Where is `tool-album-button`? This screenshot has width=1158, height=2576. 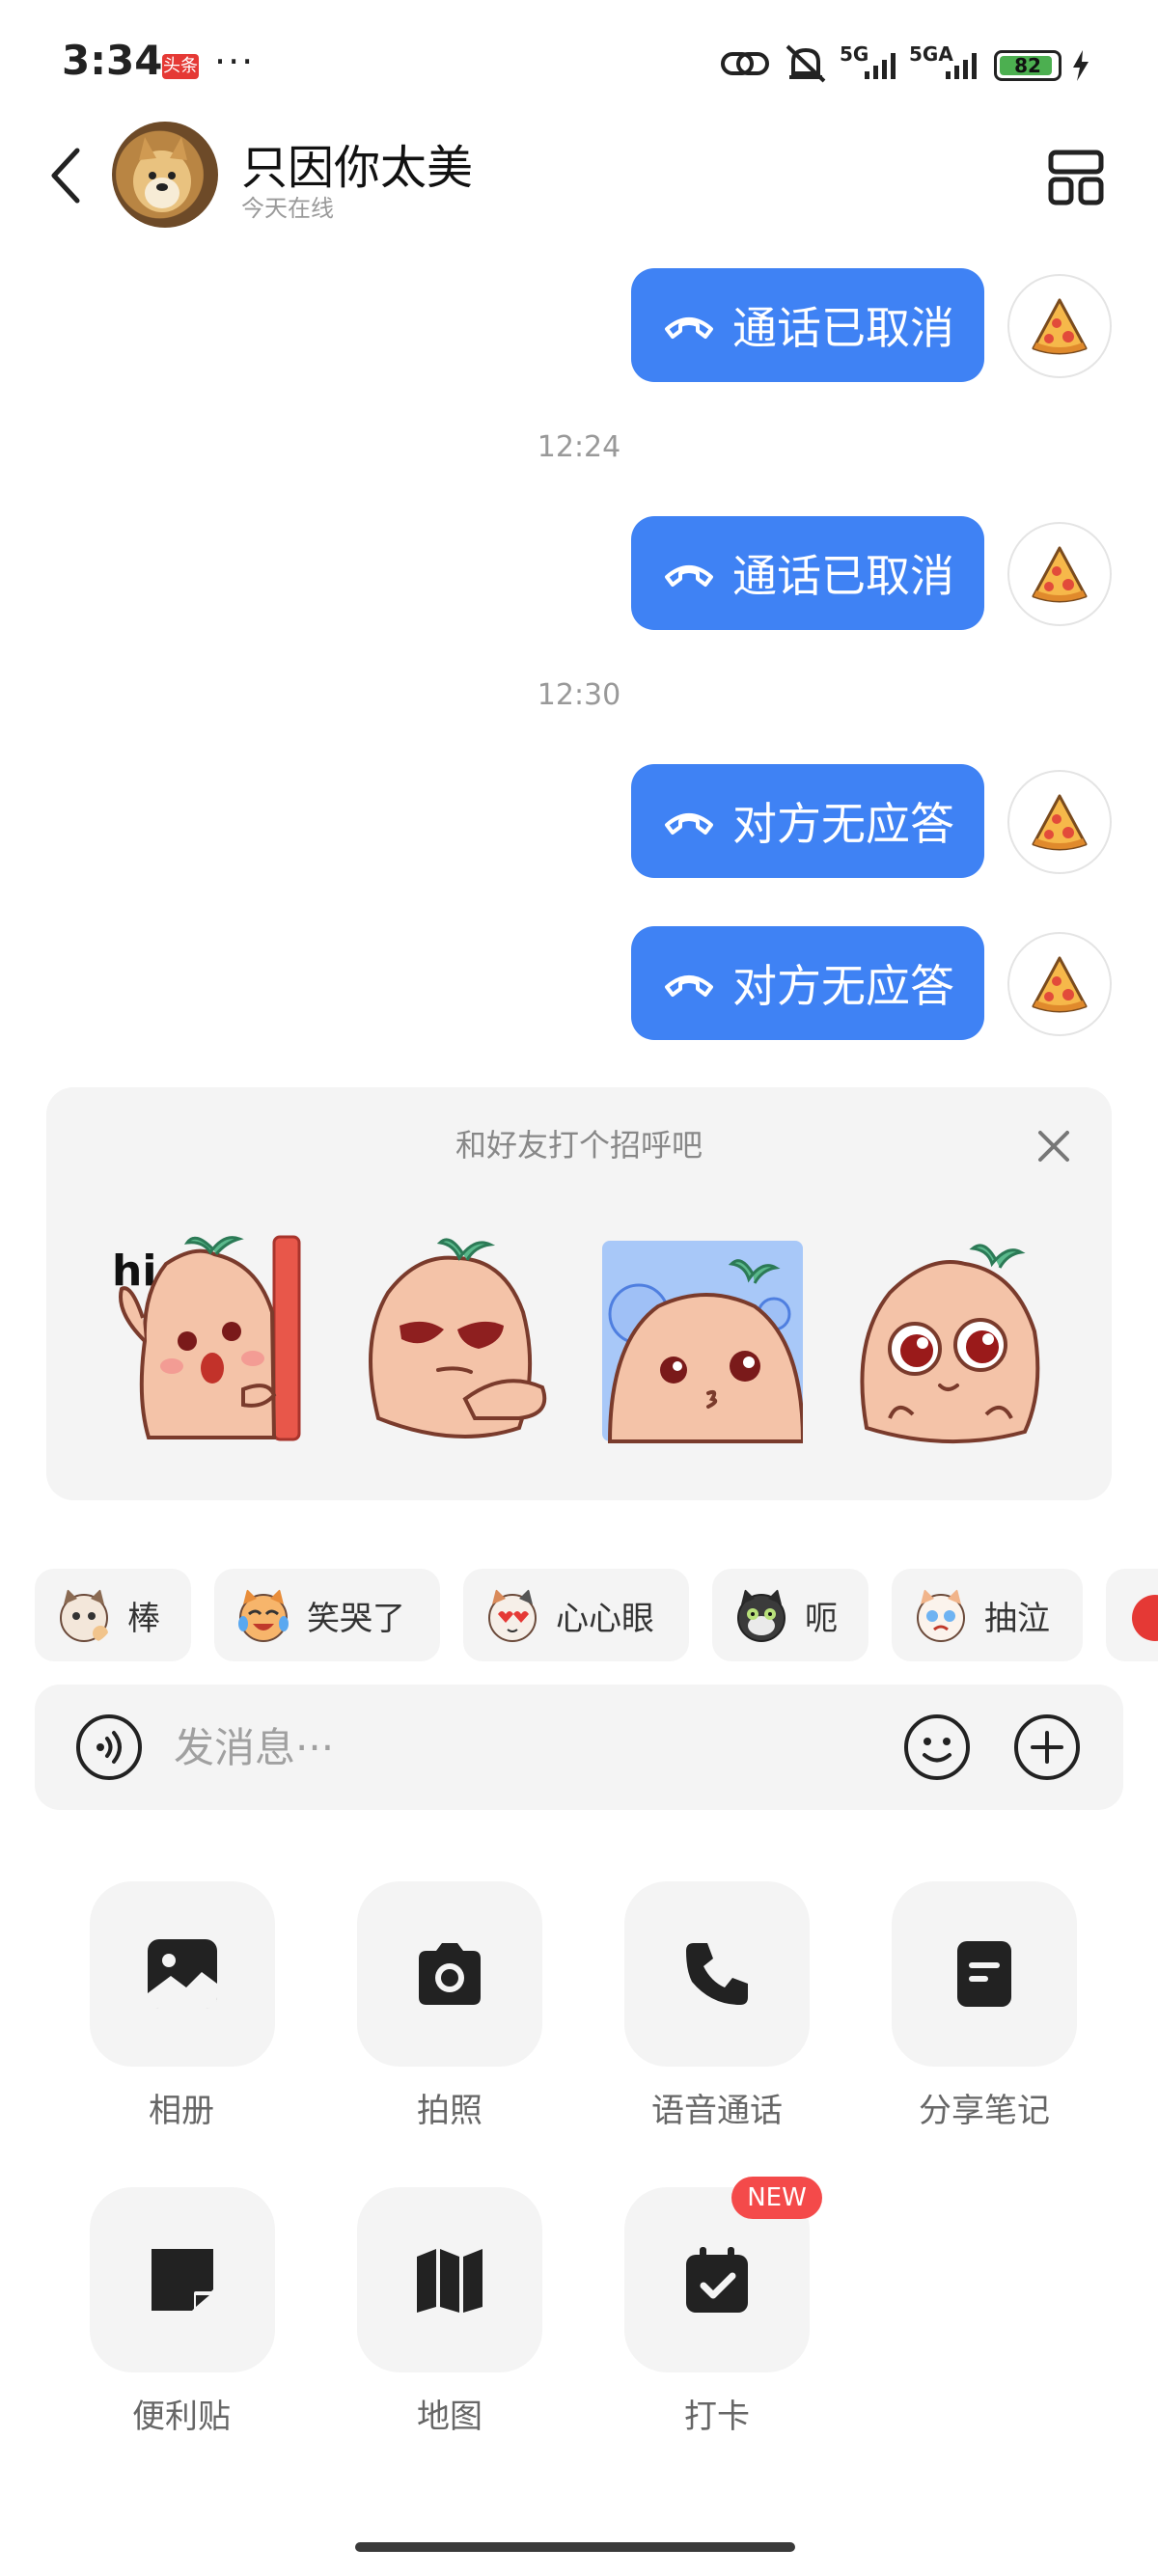 tool-album-button is located at coordinates (182, 1974).